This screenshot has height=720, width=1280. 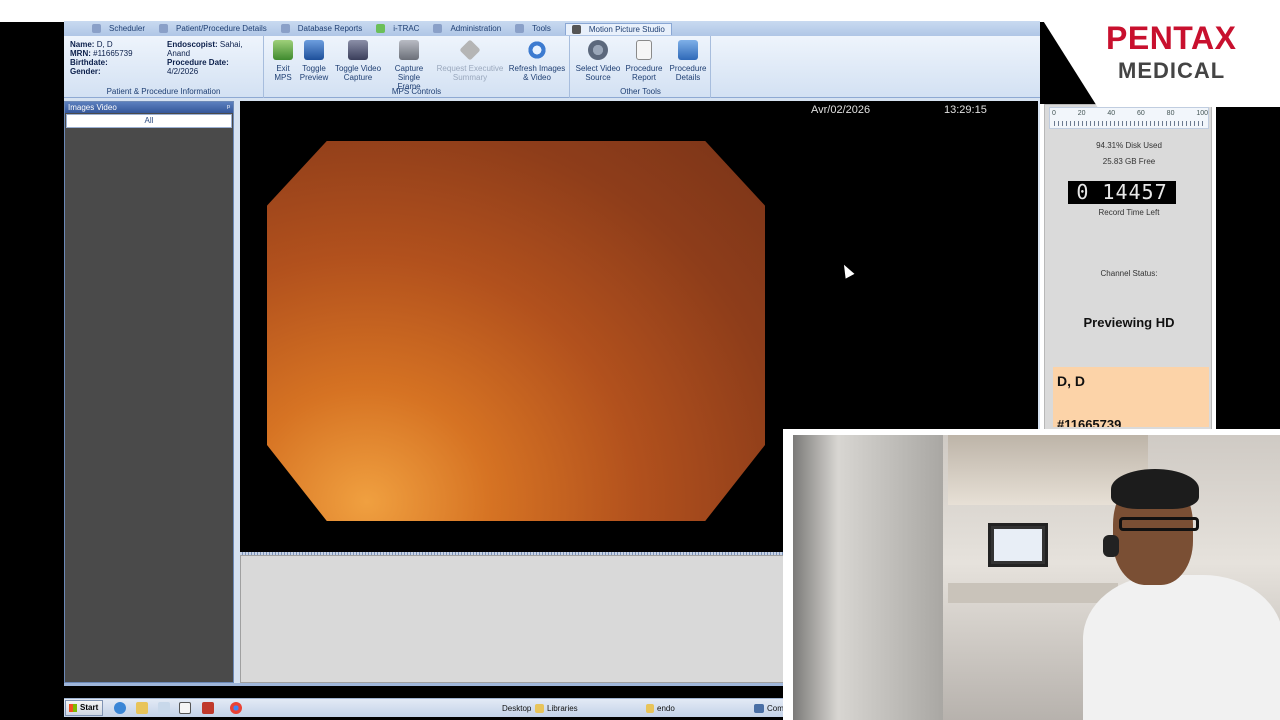 I want to click on pentax-medical-logo: PENTAX MEDICAL, so click(x=1155, y=53).